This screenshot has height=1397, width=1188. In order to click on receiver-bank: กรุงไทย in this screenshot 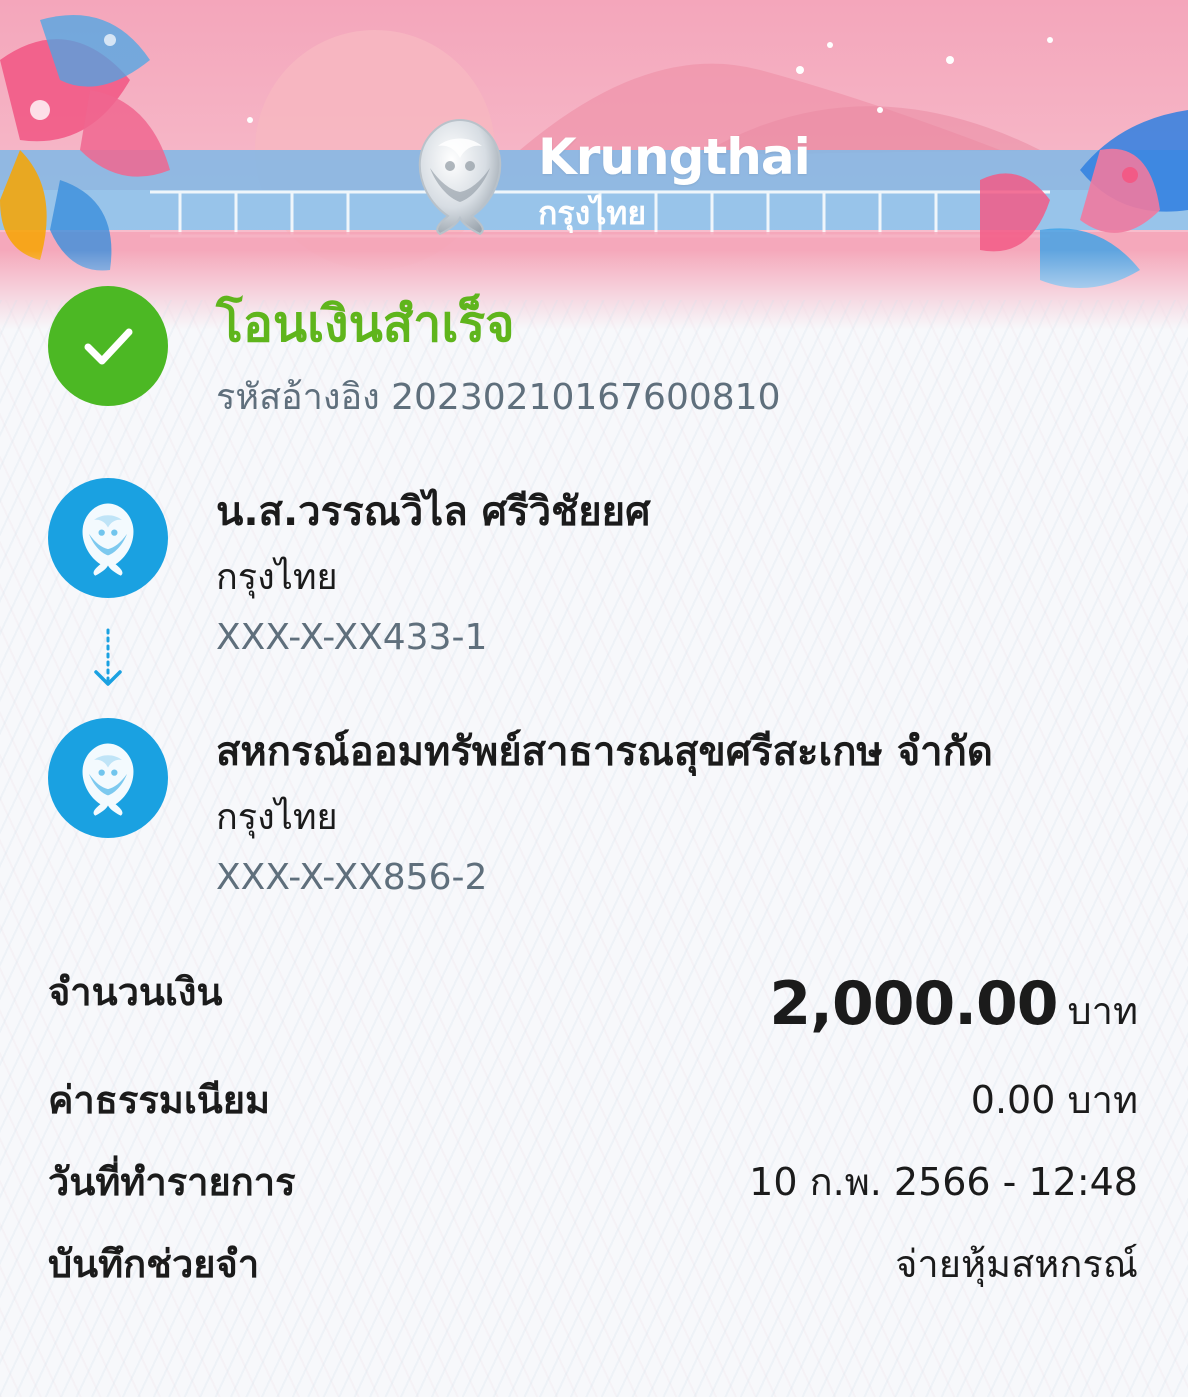, I will do `click(277, 817)`.